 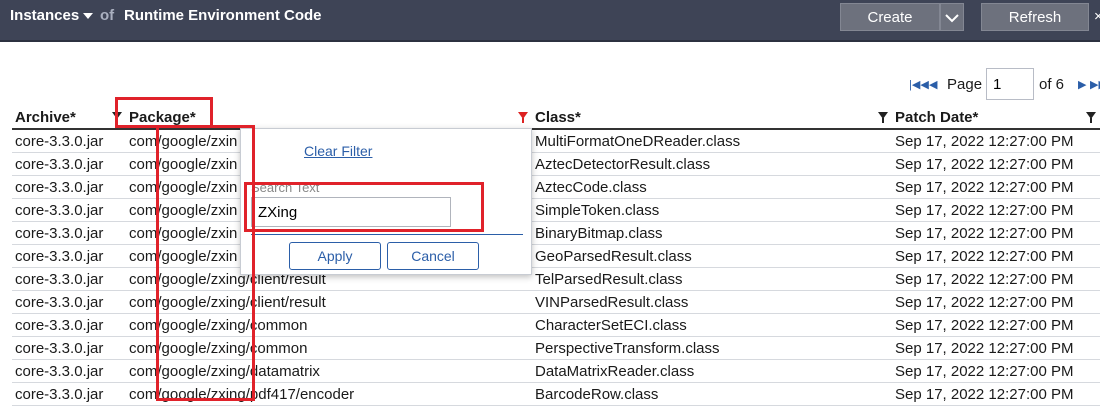 What do you see at coordinates (712, 164) in the screenshot?
I see `class-cell: AztecDetectorResult.class` at bounding box center [712, 164].